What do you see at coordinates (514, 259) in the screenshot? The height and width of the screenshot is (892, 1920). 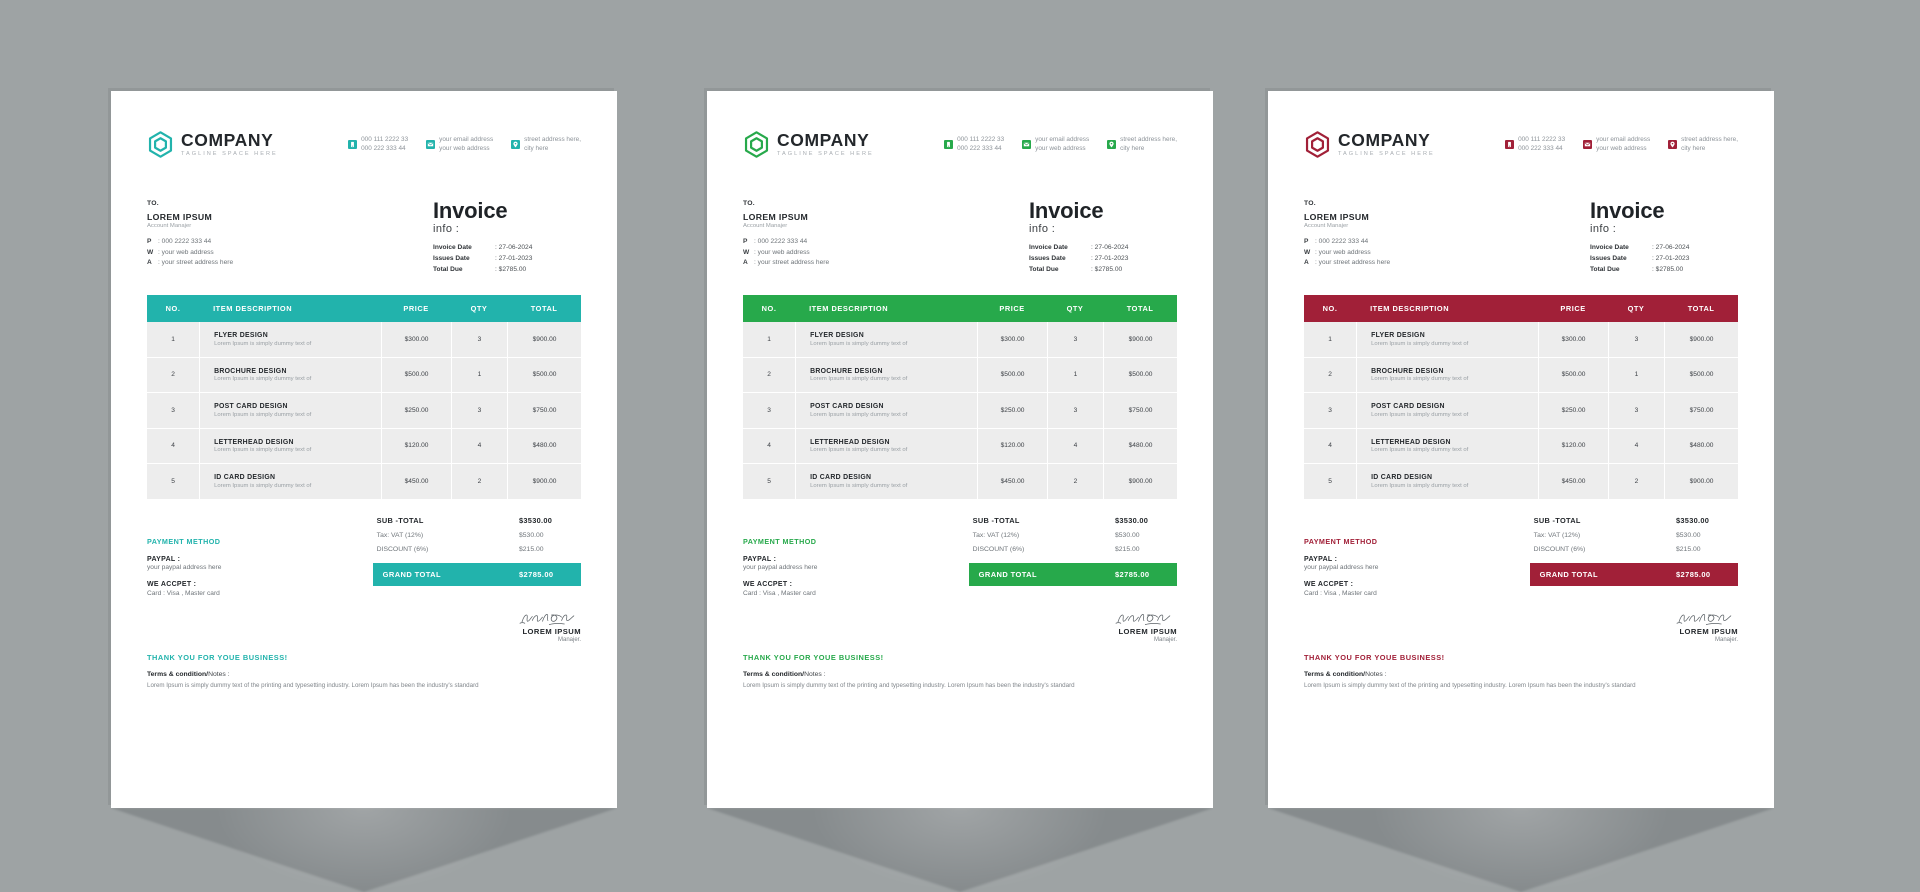 I see `invoice-info-value: : 27-01-2023` at bounding box center [514, 259].